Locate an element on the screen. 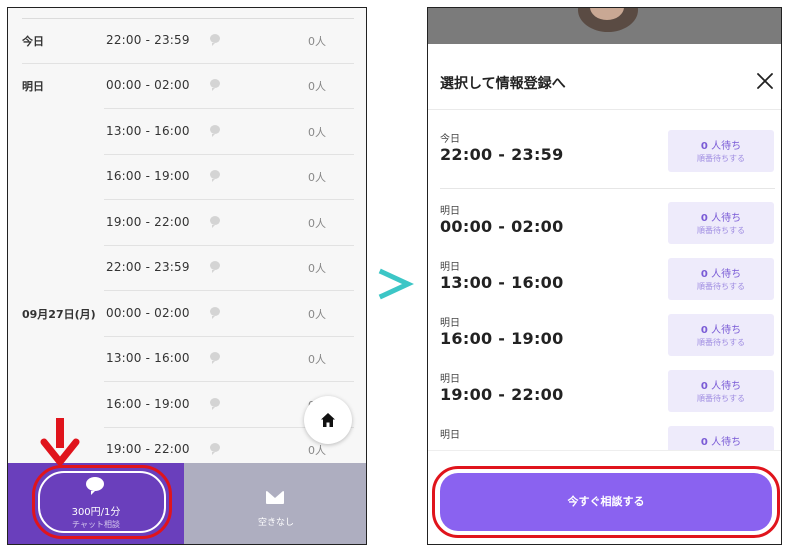 The image size is (790, 550). time-slot: 明日 16:00 - 19:00 0 人待ち 順番待ちする is located at coordinates (604, 342).